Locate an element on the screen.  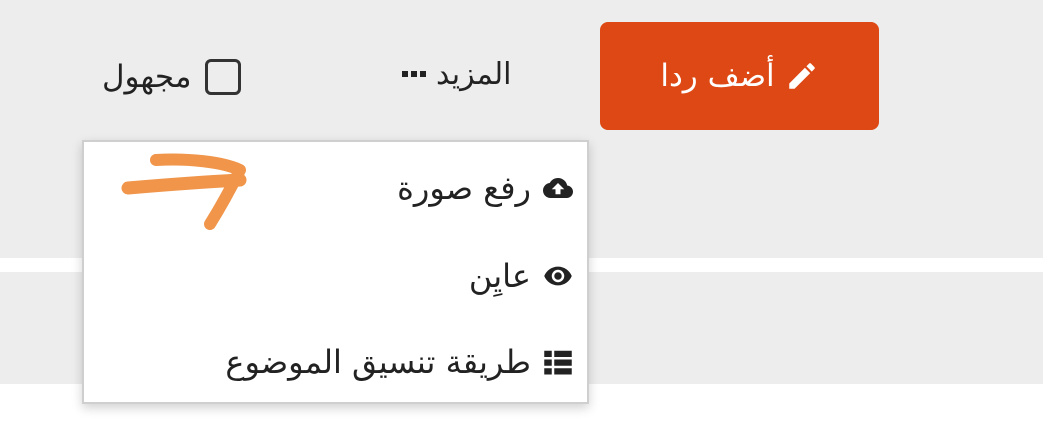
anonymous-label: مجهول is located at coordinates (147, 77).